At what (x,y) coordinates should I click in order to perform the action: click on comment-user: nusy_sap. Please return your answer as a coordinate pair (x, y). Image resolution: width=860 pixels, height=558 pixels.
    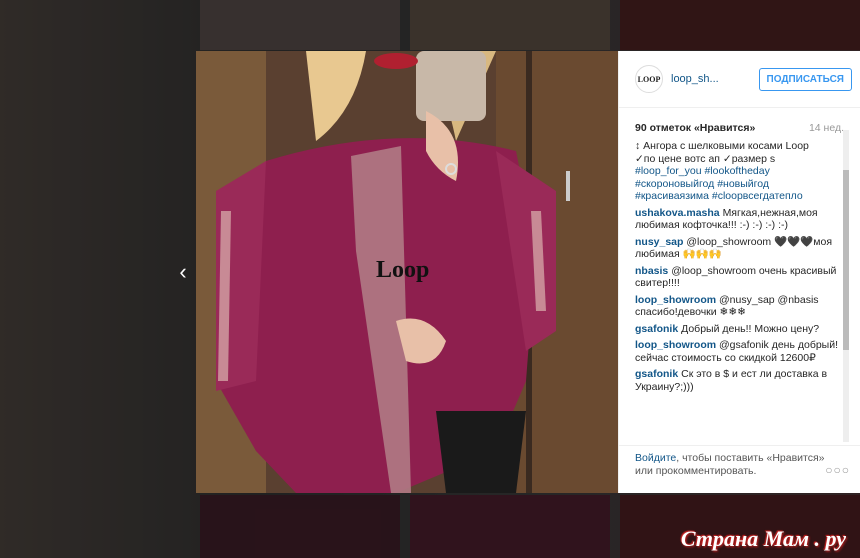
    Looking at the image, I should click on (659, 242).